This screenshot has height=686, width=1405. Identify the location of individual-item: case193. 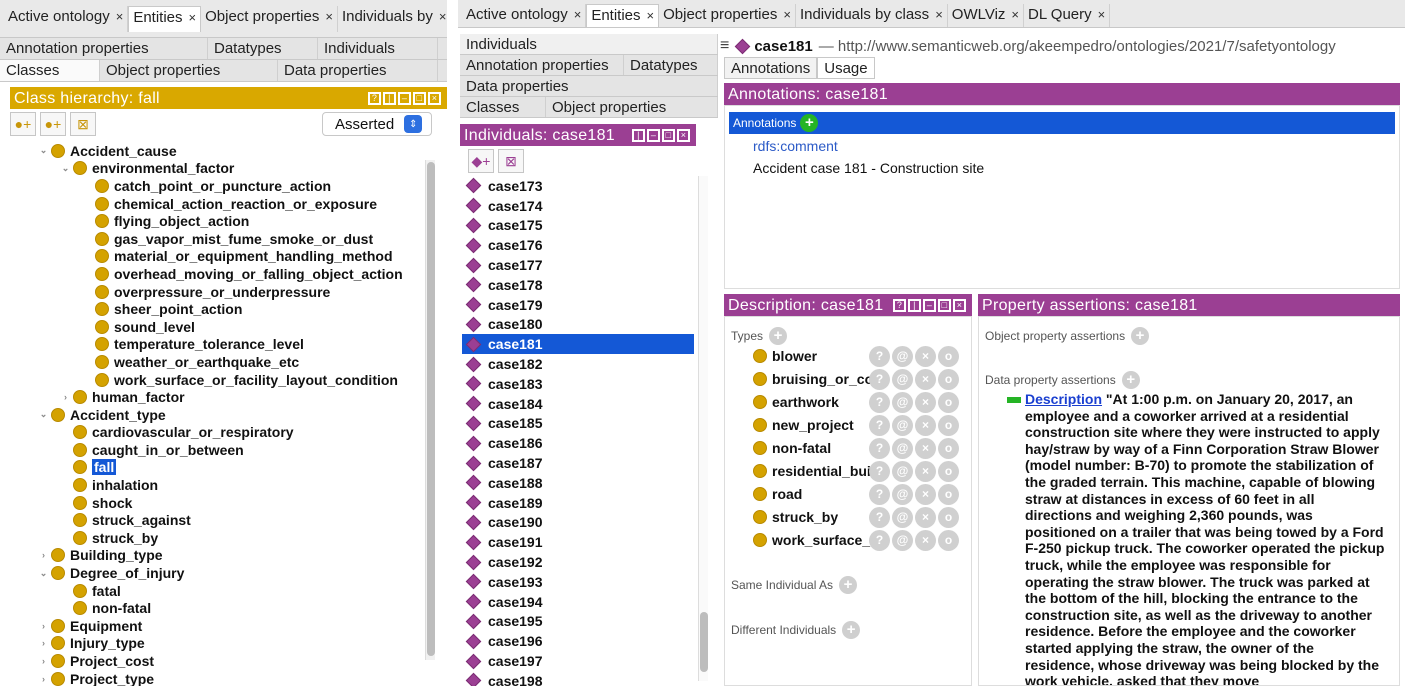
(578, 582).